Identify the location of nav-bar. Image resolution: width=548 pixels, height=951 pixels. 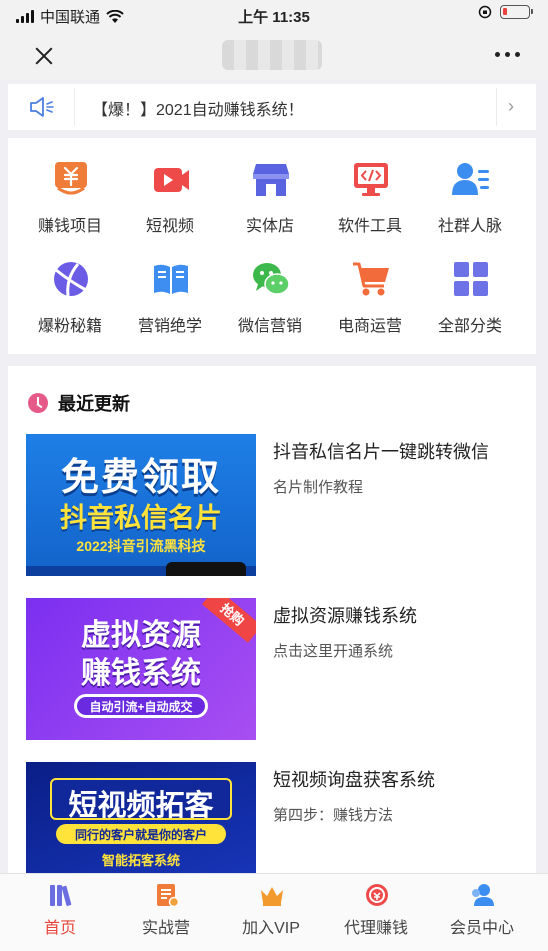
(274, 55).